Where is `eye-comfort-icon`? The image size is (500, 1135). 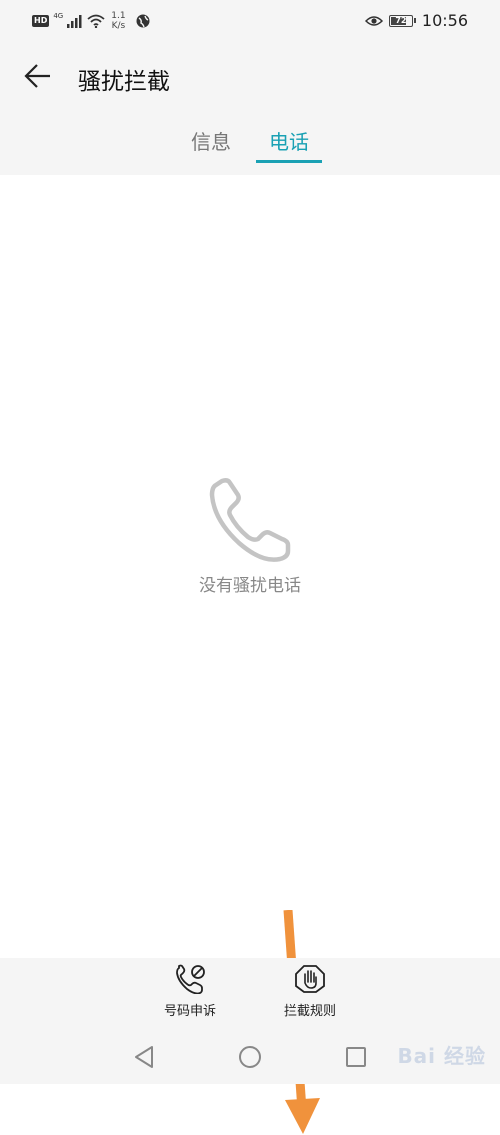
eye-comfort-icon is located at coordinates (373, 20).